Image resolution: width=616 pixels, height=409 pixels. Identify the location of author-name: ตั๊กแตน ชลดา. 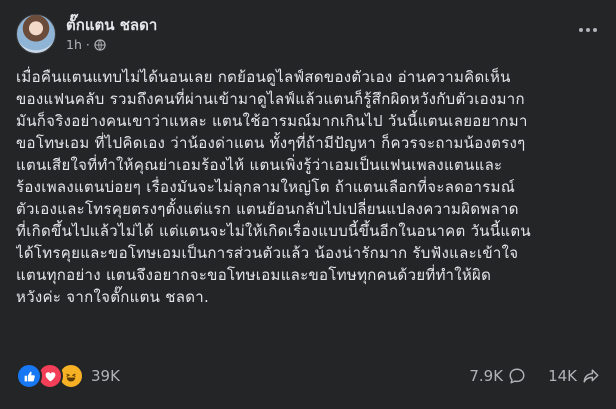
(111, 25).